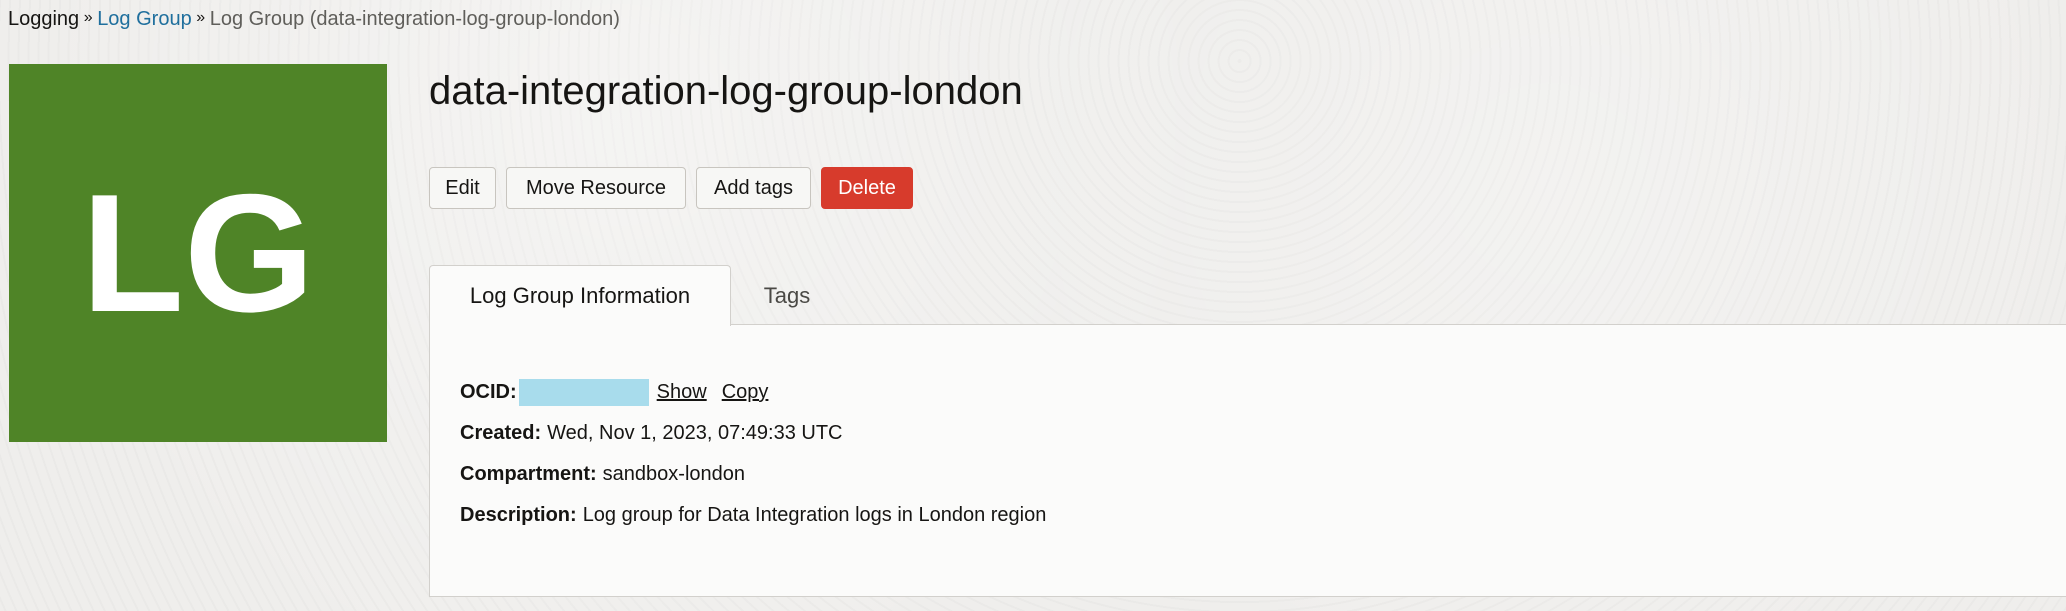  I want to click on edit-button: Edit, so click(462, 188).